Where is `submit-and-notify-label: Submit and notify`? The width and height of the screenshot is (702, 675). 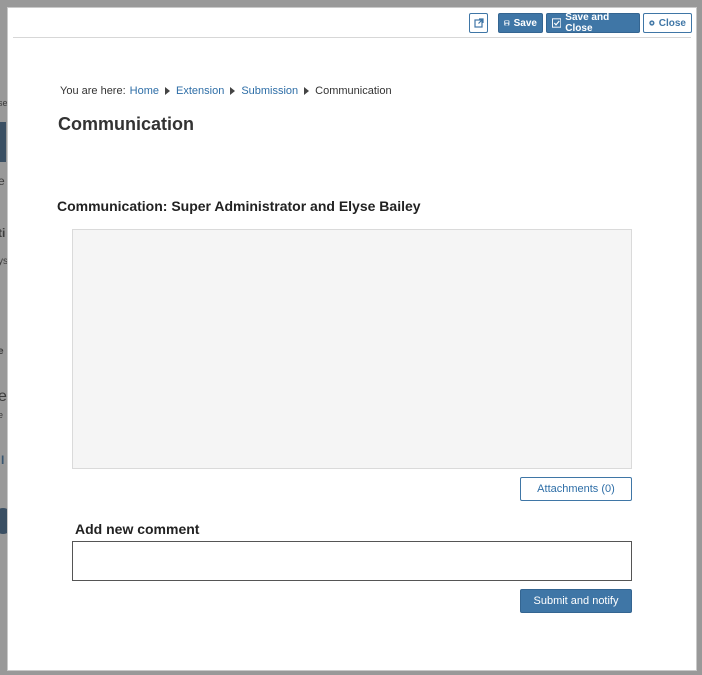
submit-and-notify-label: Submit and notify is located at coordinates (576, 601).